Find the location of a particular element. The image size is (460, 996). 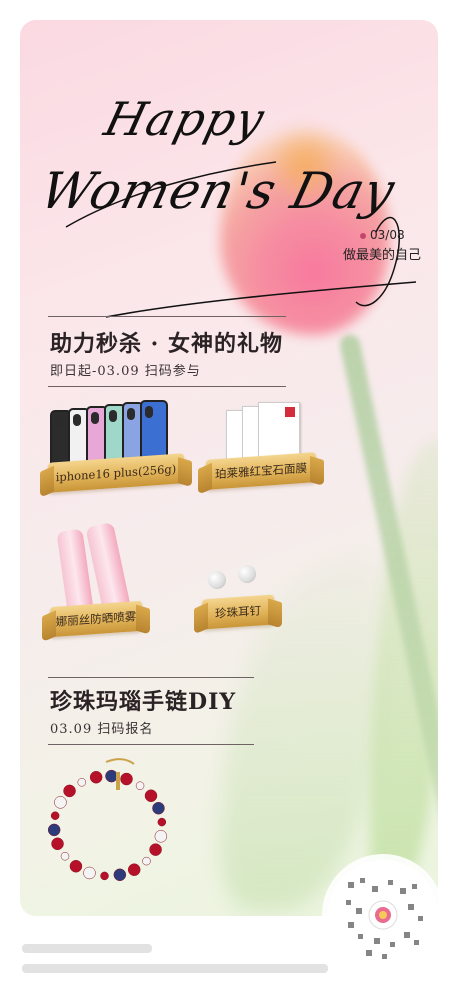

product-label: 珀莱雅红宝石面膜 is located at coordinates (261, 471).